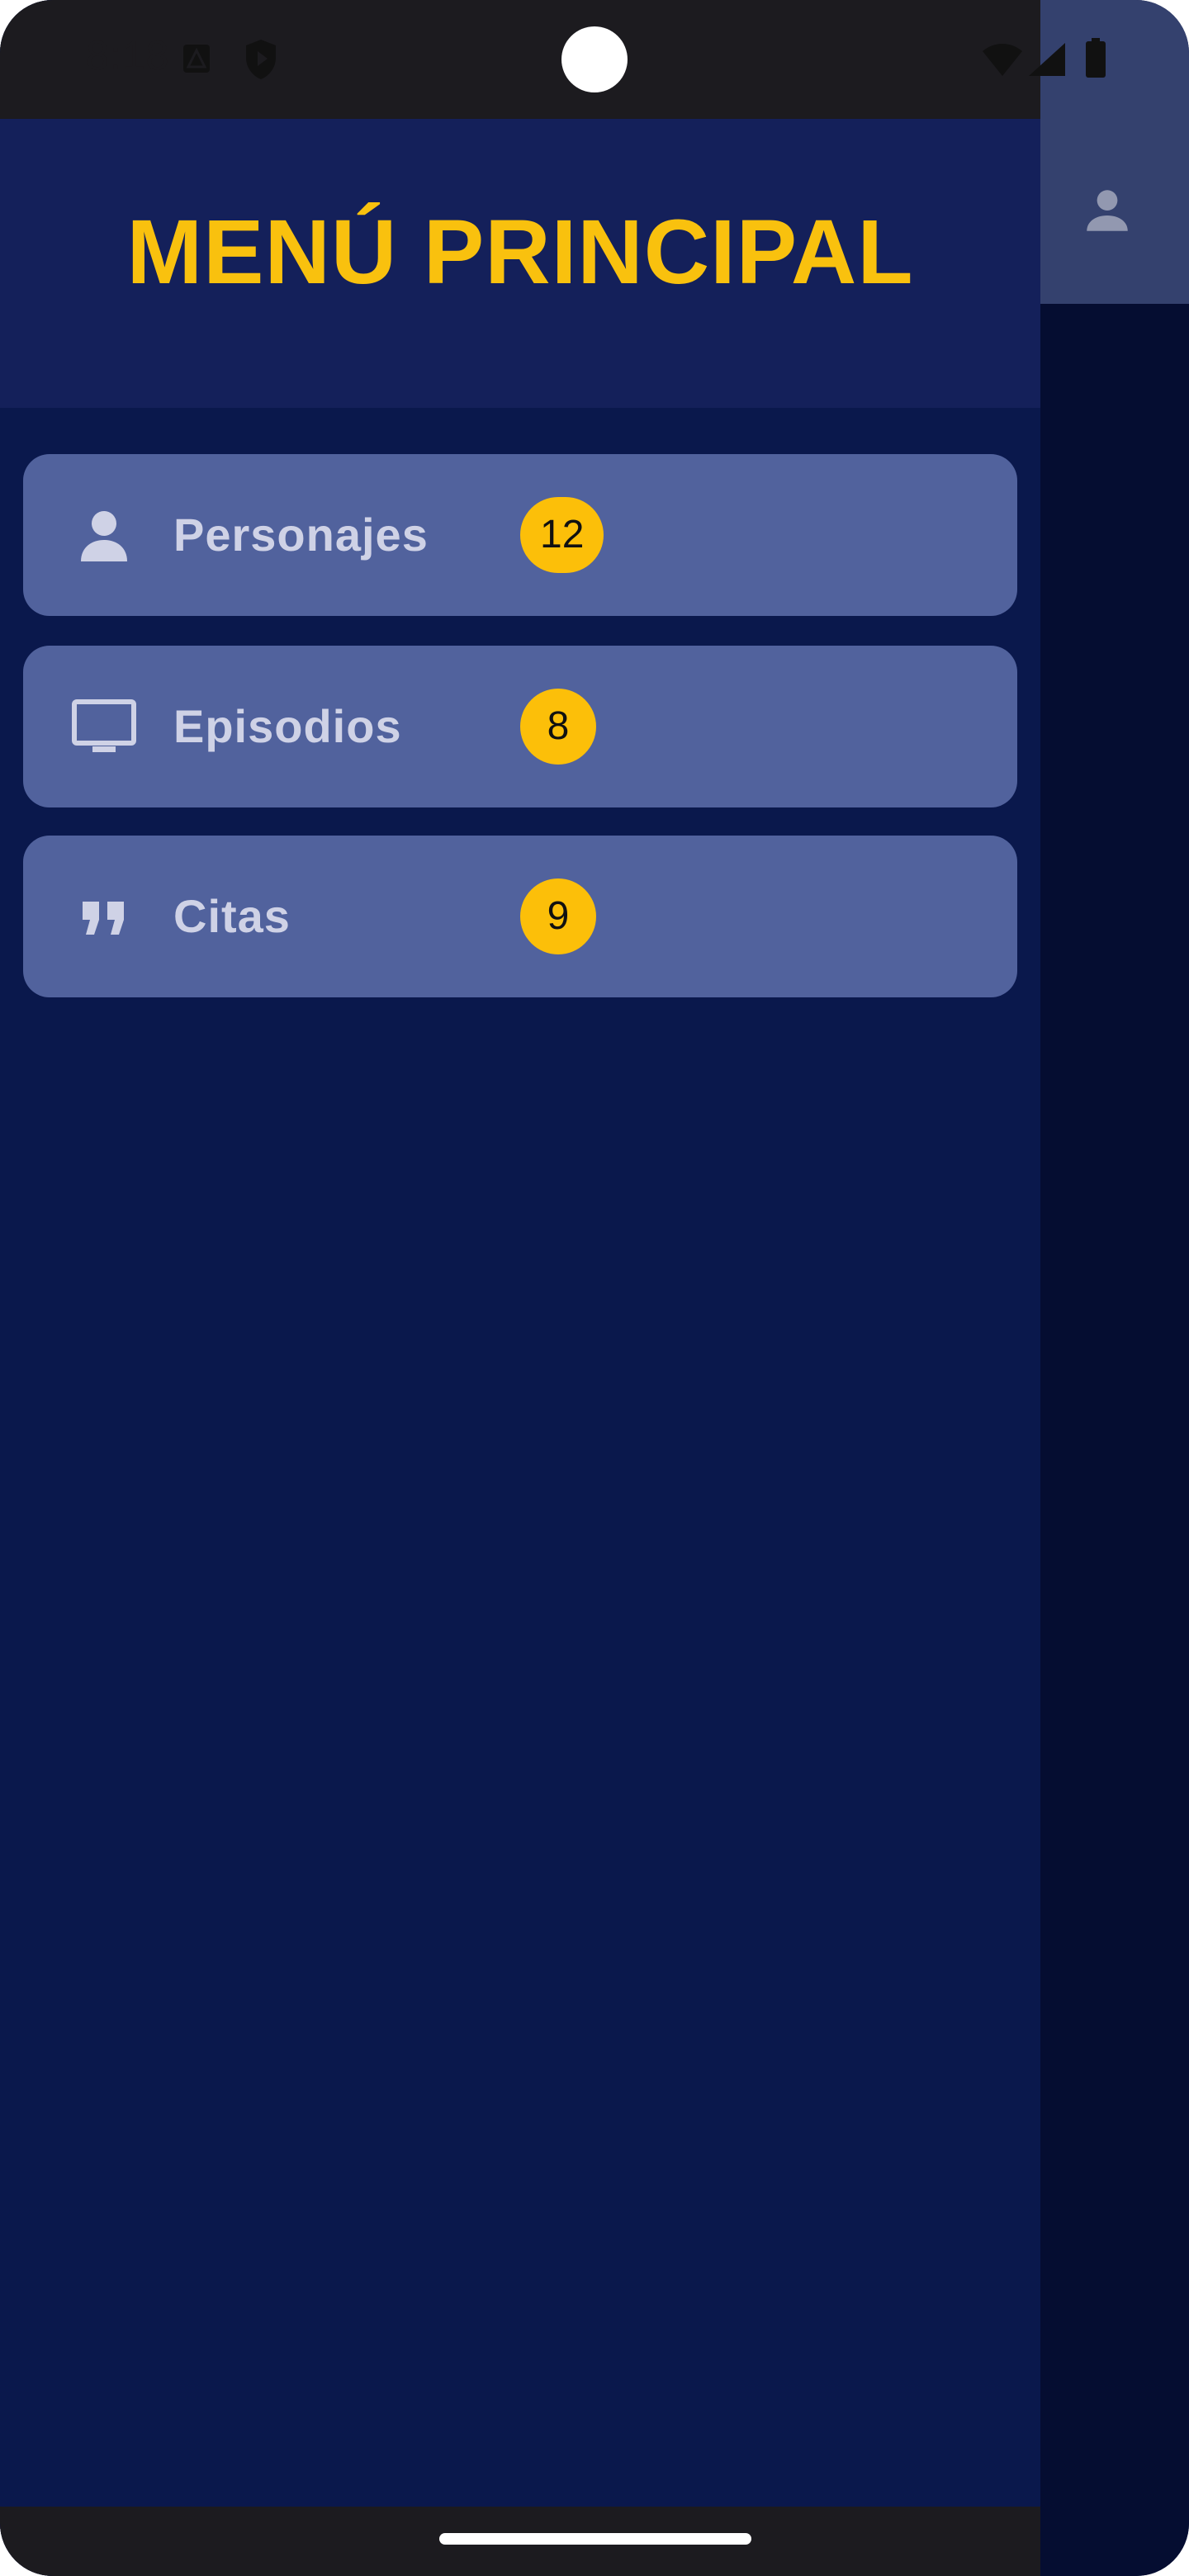 This screenshot has width=1189, height=2576. What do you see at coordinates (104, 535) in the screenshot?
I see `person-icon` at bounding box center [104, 535].